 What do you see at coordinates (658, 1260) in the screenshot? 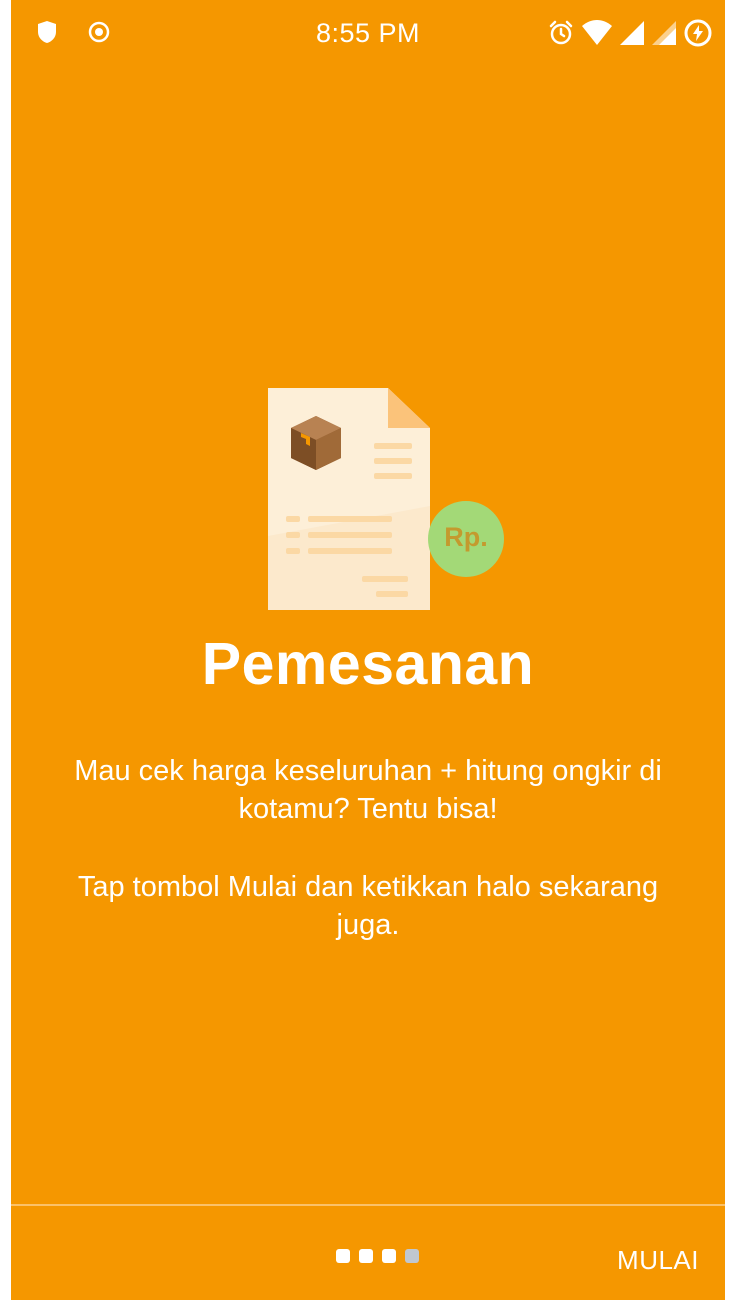
I see `start-button: MULAI` at bounding box center [658, 1260].